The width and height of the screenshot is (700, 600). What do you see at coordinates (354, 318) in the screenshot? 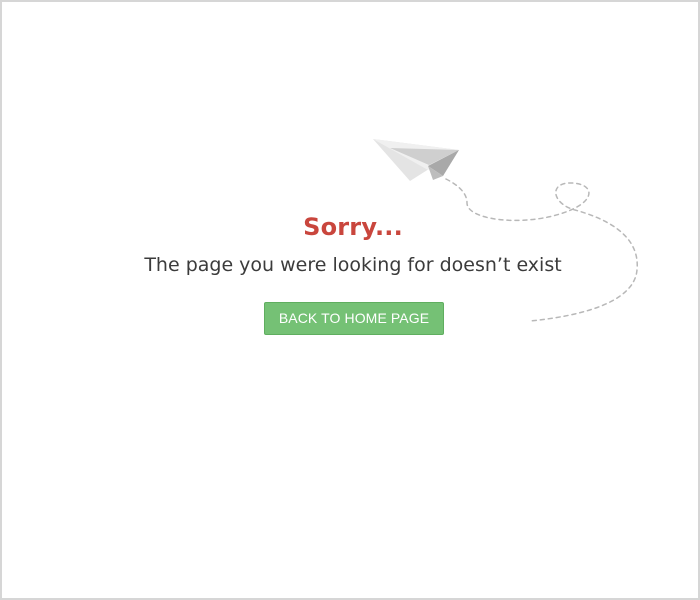
I see `back-to-home-button: BACK TO HOME PAGE` at bounding box center [354, 318].